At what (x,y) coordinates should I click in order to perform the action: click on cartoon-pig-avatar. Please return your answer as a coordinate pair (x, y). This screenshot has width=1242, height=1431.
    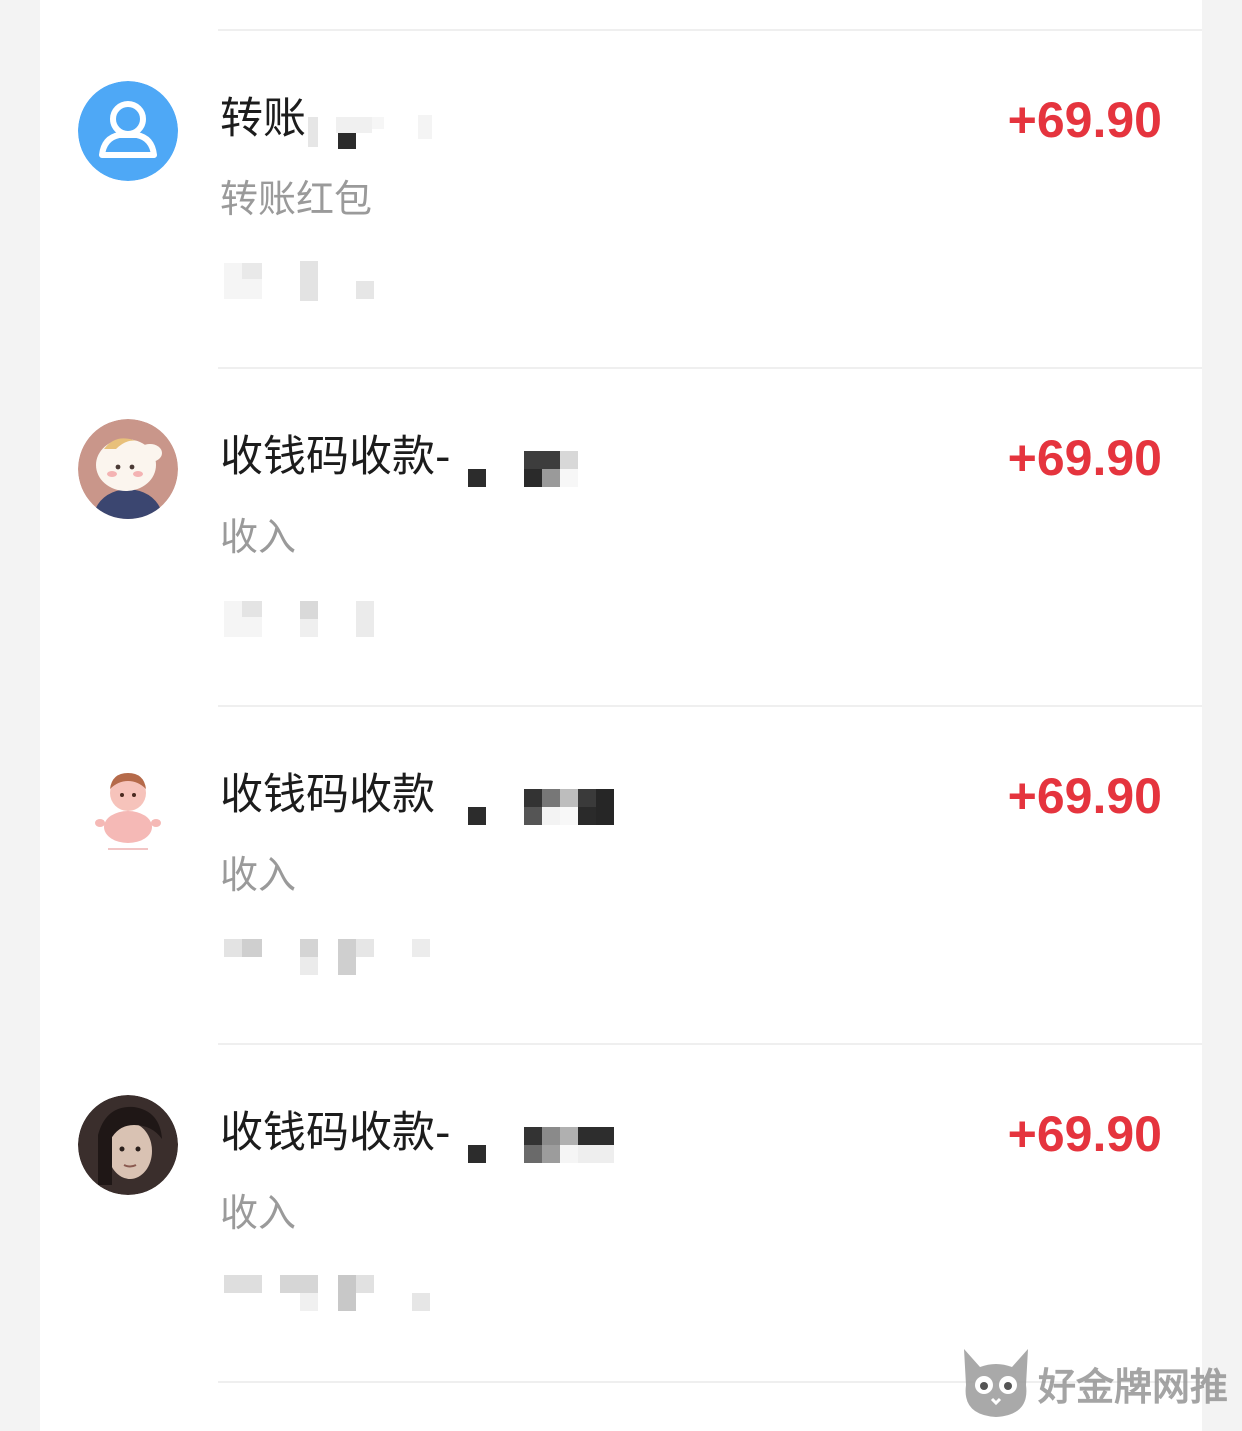
    Looking at the image, I should click on (128, 807).